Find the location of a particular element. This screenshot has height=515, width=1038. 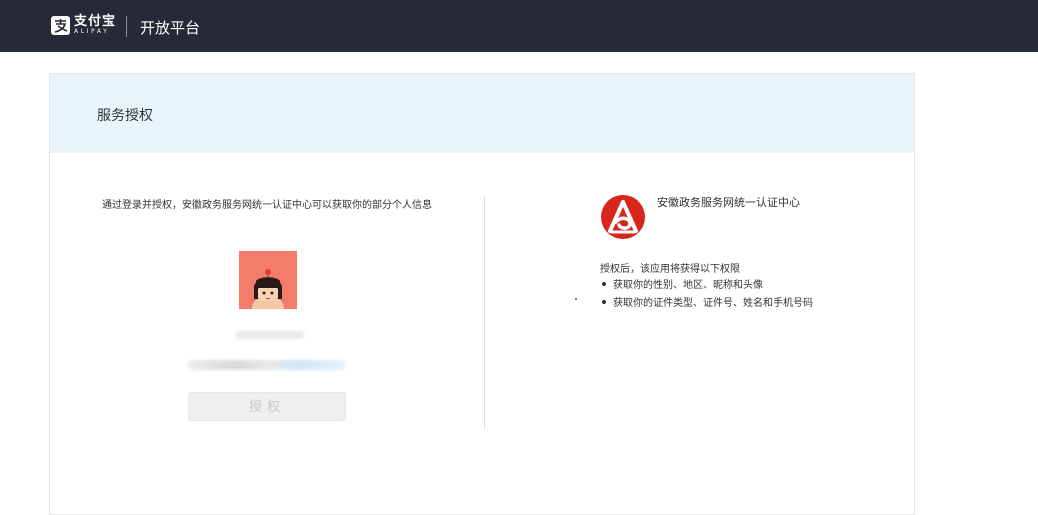

page-title: 服务授权 is located at coordinates (125, 116).